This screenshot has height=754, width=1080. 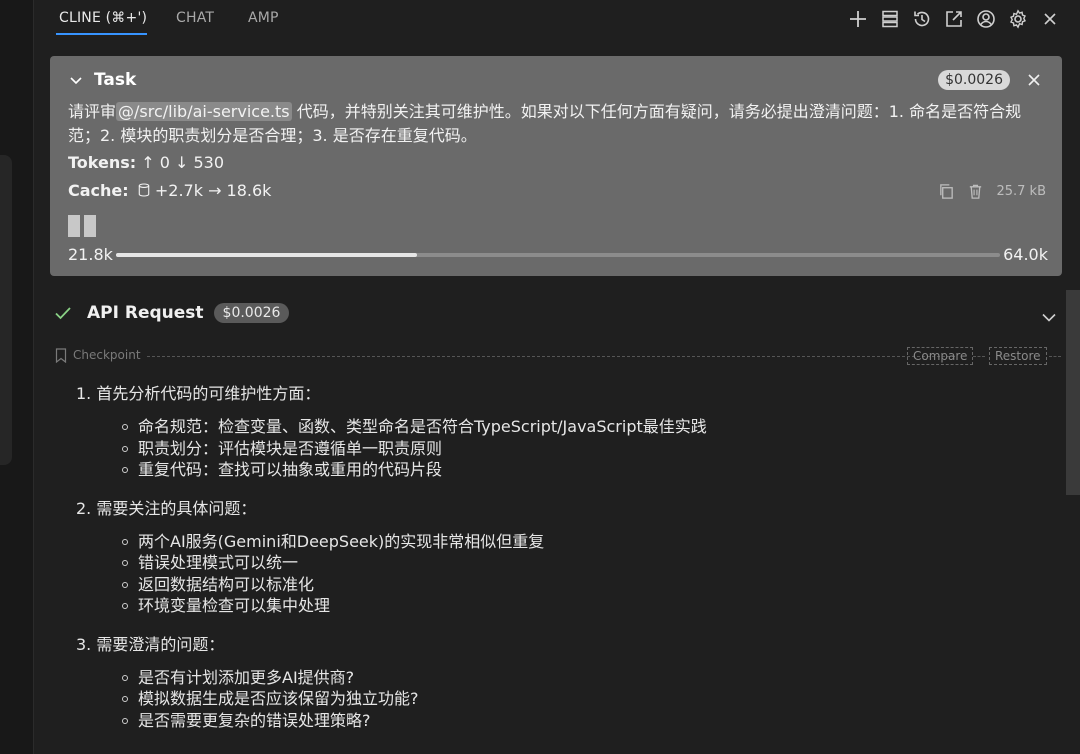 I want to click on header-actions, so click(x=954, y=19).